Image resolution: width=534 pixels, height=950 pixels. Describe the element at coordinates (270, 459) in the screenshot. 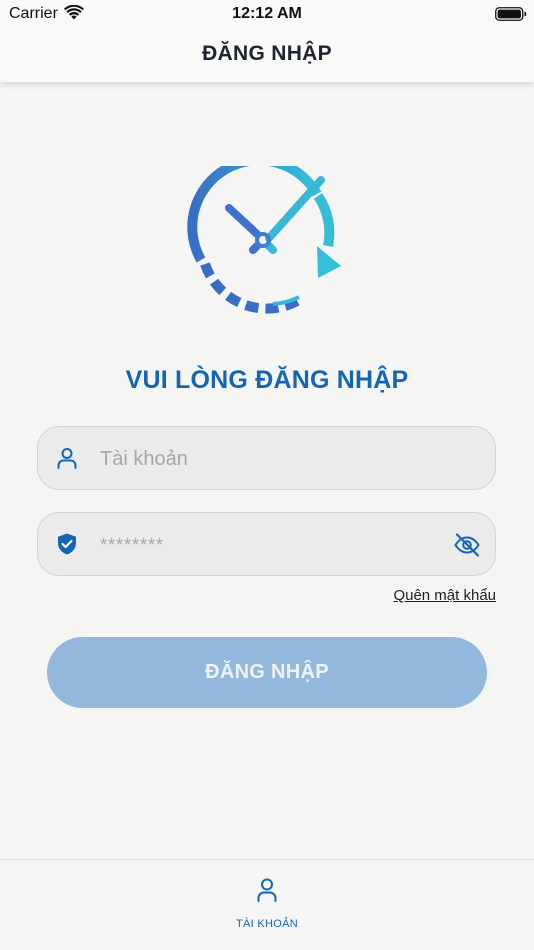

I see `username-input` at that location.